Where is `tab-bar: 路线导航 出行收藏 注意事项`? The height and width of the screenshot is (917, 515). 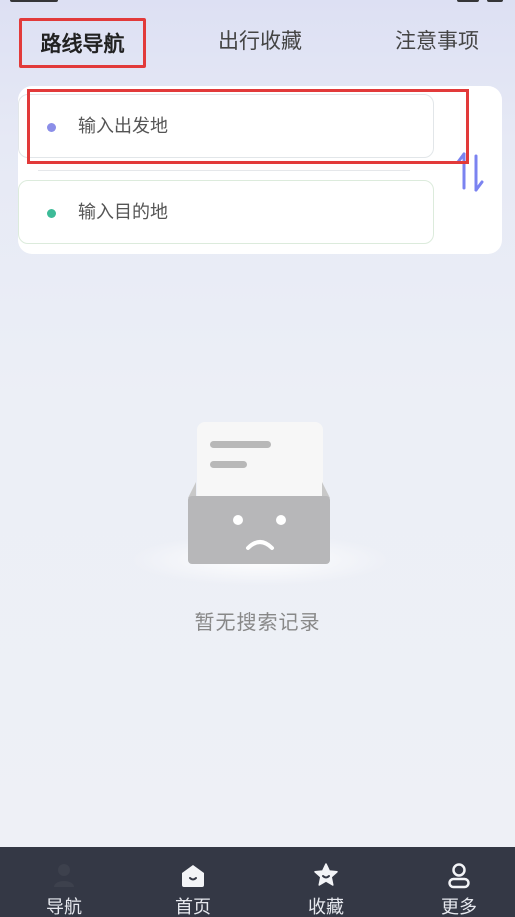
tab-bar: 路线导航 出行收藏 注意事项 is located at coordinates (257, 43).